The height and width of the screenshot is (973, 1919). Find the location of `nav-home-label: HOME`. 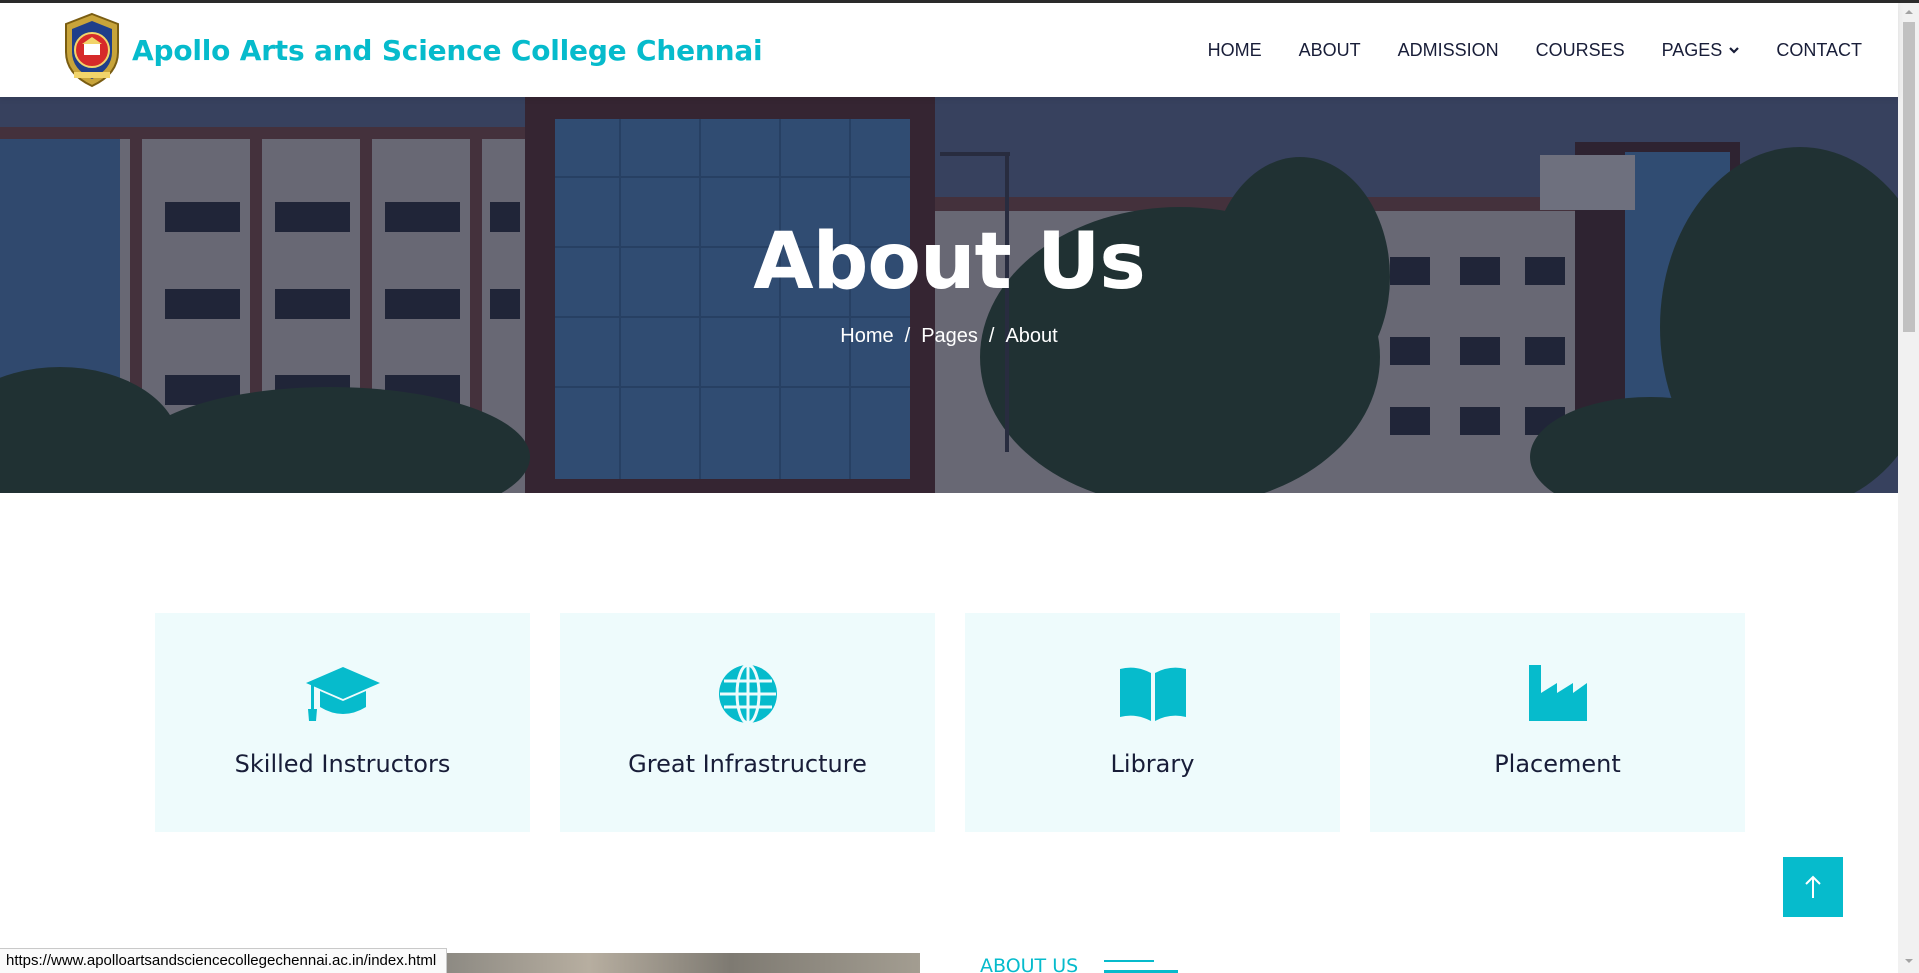

nav-home-label: HOME is located at coordinates (1234, 49).